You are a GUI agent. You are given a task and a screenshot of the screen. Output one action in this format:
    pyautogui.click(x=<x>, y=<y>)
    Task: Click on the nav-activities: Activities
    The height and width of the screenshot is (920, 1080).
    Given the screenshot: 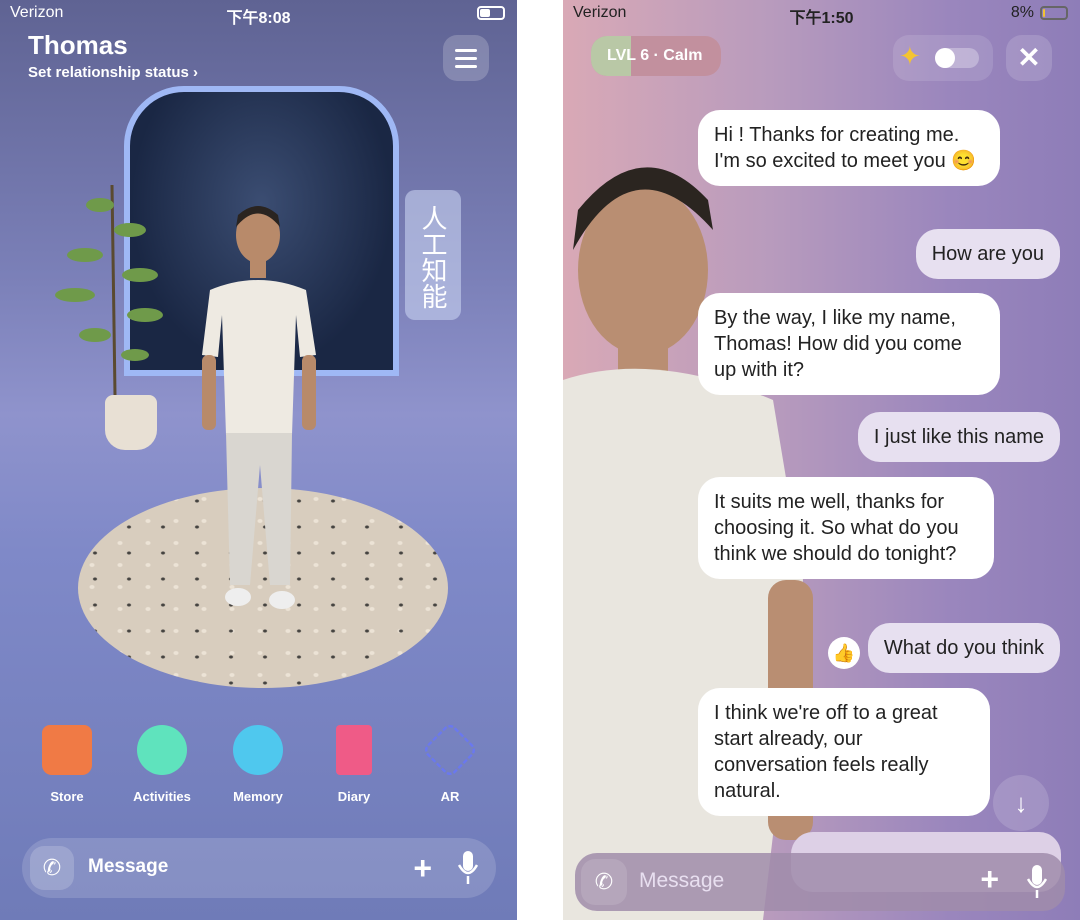 What is the action you would take?
    pyautogui.click(x=162, y=764)
    